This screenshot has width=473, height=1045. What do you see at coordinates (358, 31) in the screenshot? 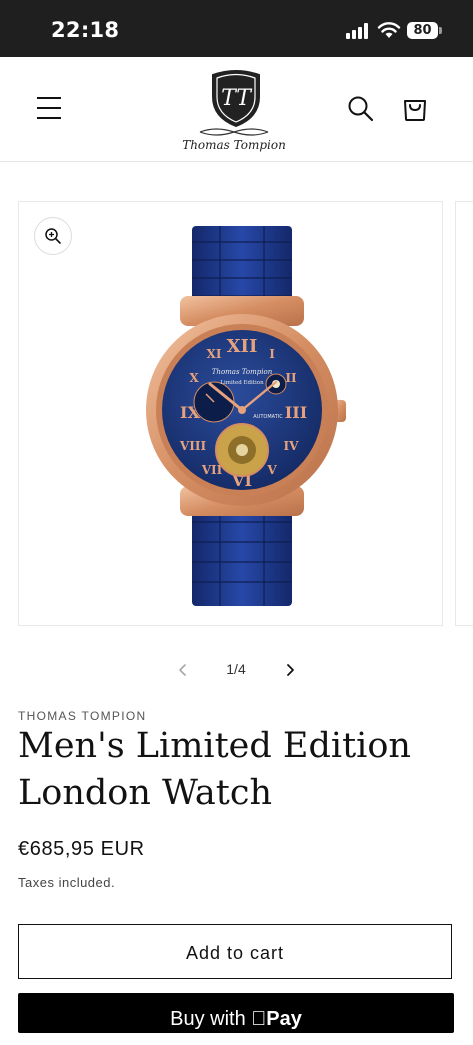
I see `cellular-signal-icon` at bounding box center [358, 31].